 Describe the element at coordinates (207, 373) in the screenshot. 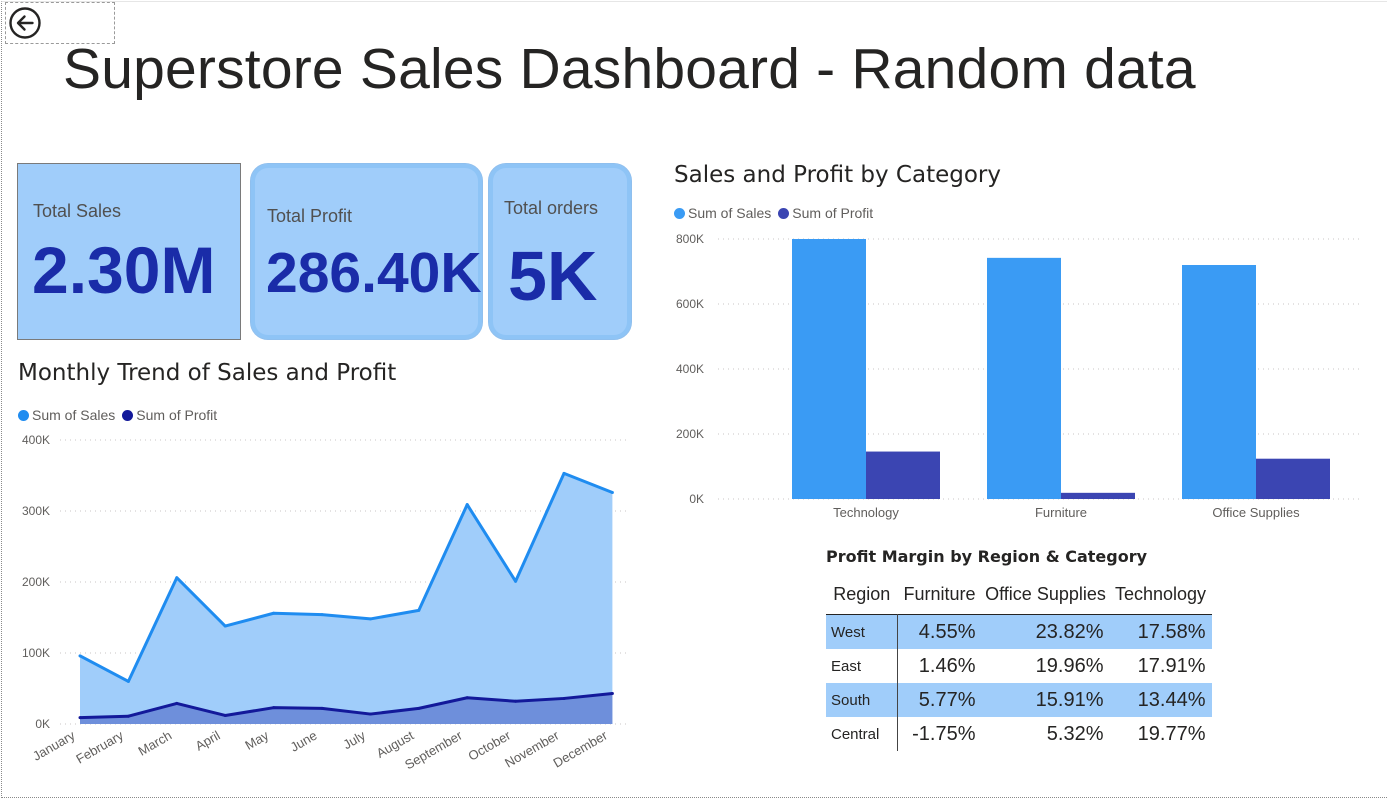

I see `monthly-trend-title: Monthly Trend of Sales and Profit` at that location.